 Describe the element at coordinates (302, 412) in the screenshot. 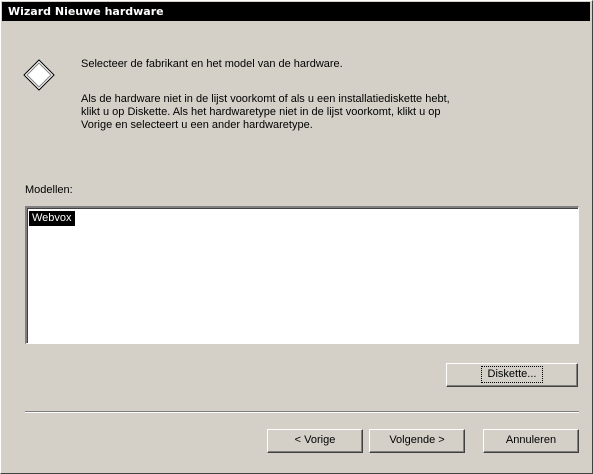

I see `separator` at that location.